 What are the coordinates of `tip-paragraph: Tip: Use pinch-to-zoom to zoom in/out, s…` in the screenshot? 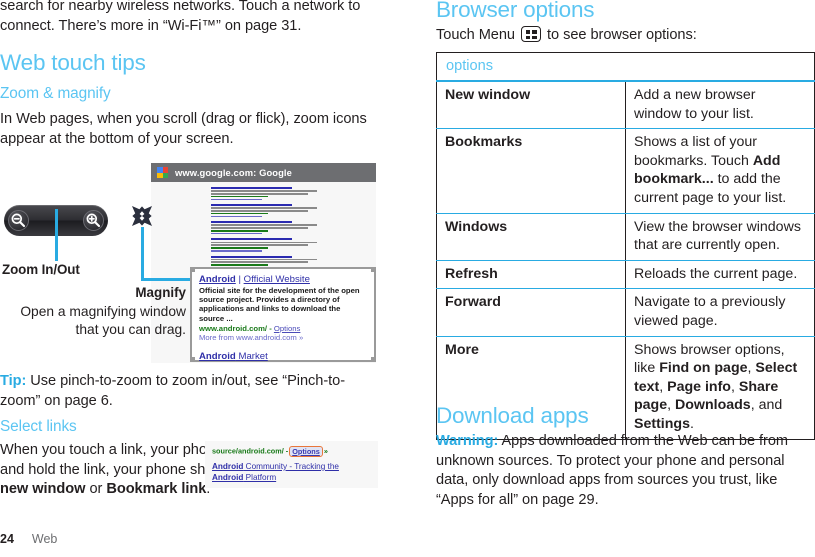 It's located at (190, 391).